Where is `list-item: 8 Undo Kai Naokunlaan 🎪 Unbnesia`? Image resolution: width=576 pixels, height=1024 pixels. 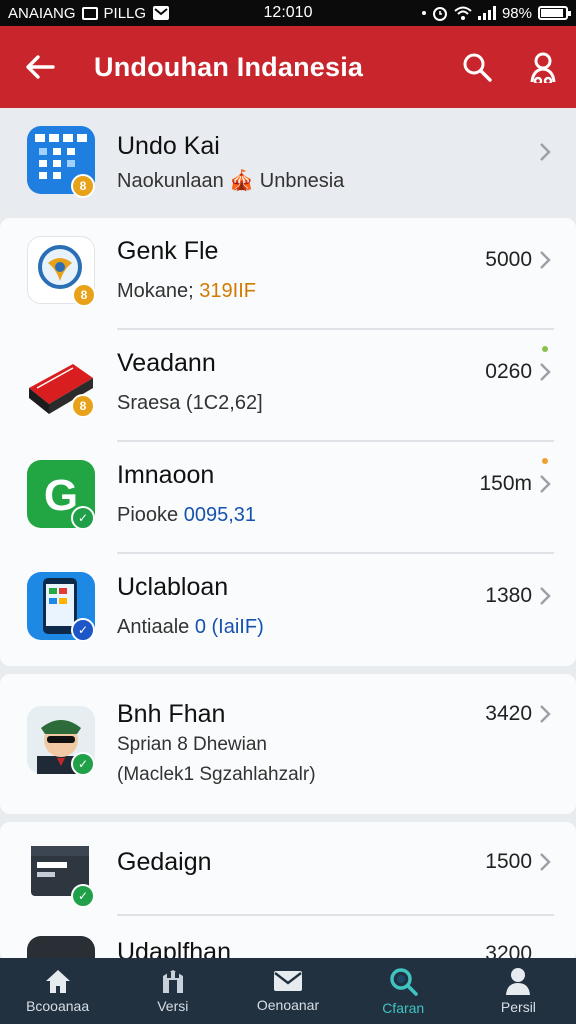 list-item: 8 Undo Kai Naokunlaan 🎪 Unbnesia is located at coordinates (288, 163).